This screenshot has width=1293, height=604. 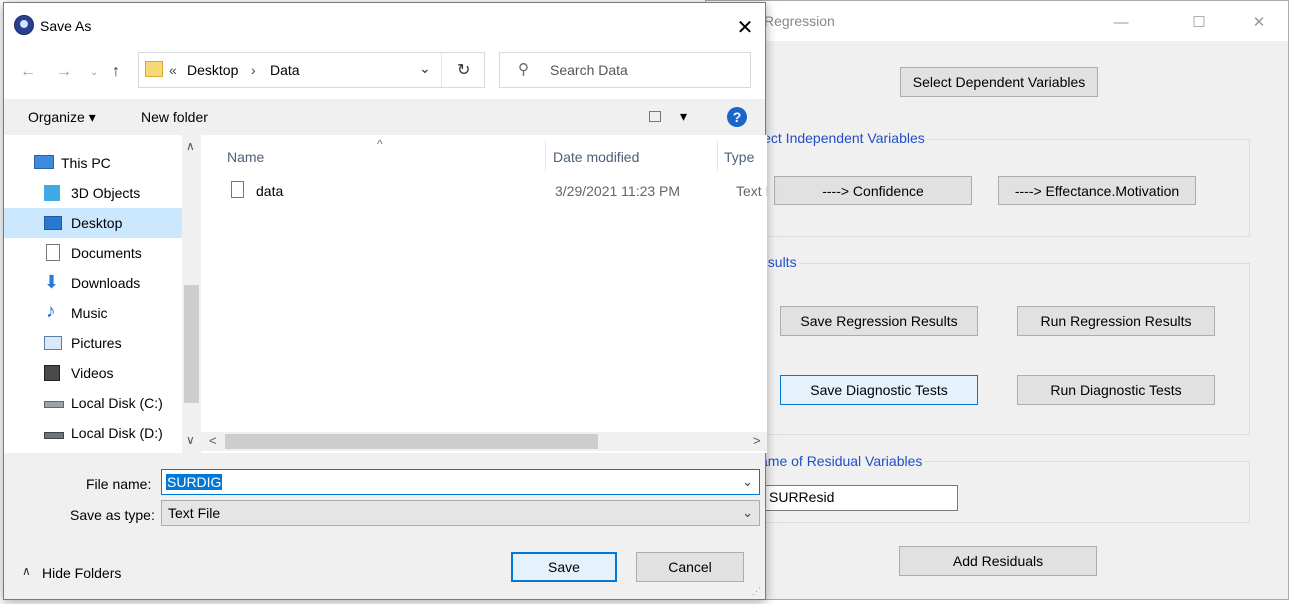 What do you see at coordinates (237, 189) in the screenshot?
I see `text-file-icon` at bounding box center [237, 189].